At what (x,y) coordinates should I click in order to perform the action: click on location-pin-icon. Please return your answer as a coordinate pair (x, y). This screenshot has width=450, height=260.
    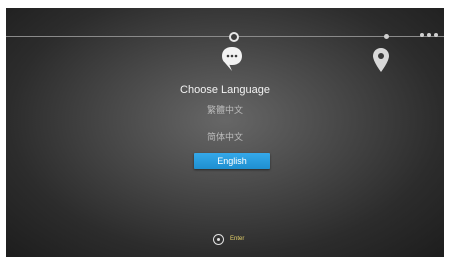
    Looking at the image, I should click on (381, 60).